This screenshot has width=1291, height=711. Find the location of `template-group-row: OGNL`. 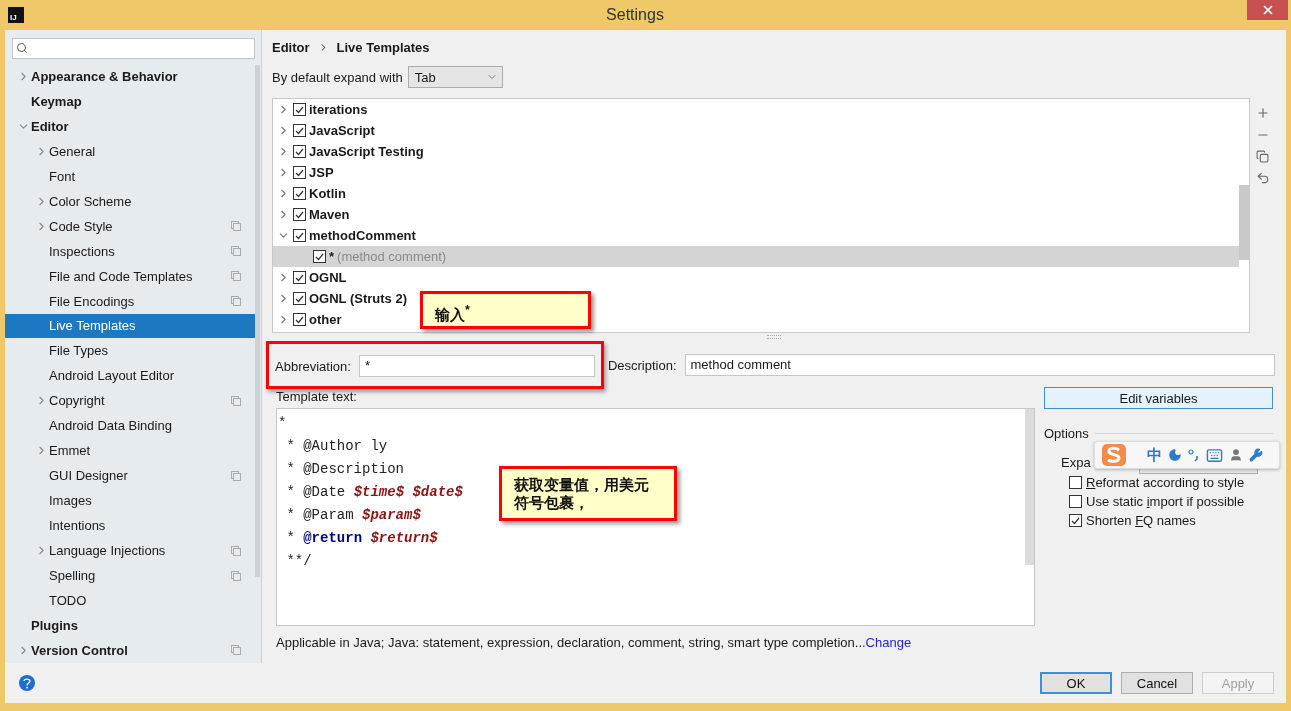

template-group-row: OGNL is located at coordinates (312, 277).